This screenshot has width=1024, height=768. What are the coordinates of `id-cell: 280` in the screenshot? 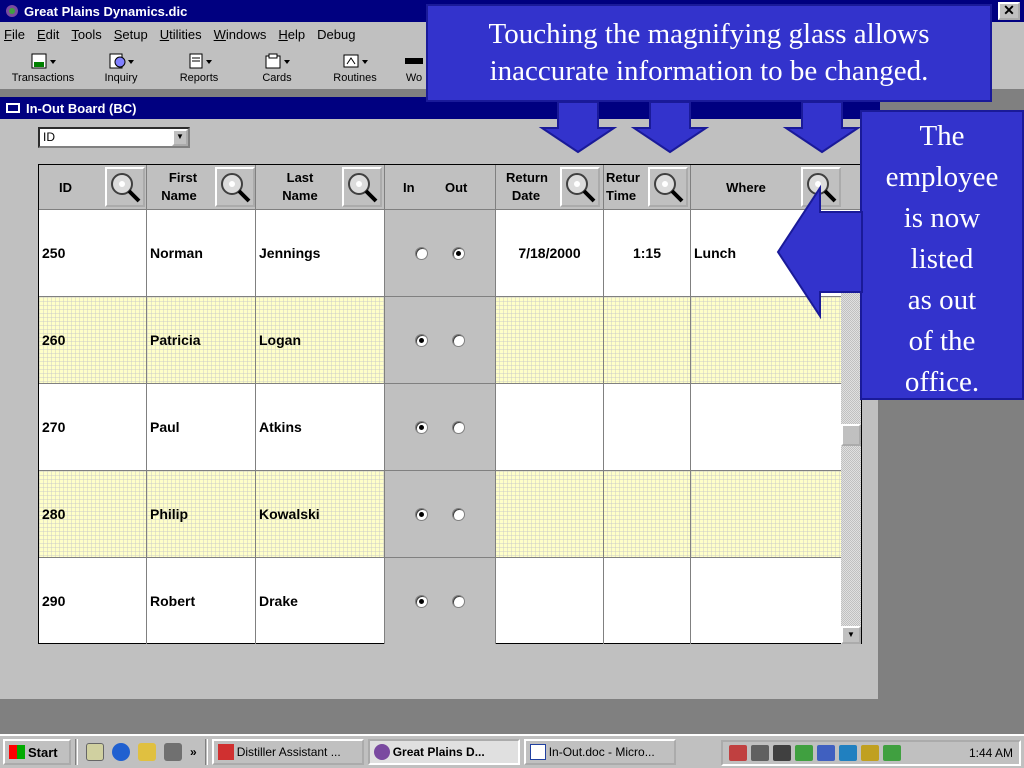 It's located at (93, 514).